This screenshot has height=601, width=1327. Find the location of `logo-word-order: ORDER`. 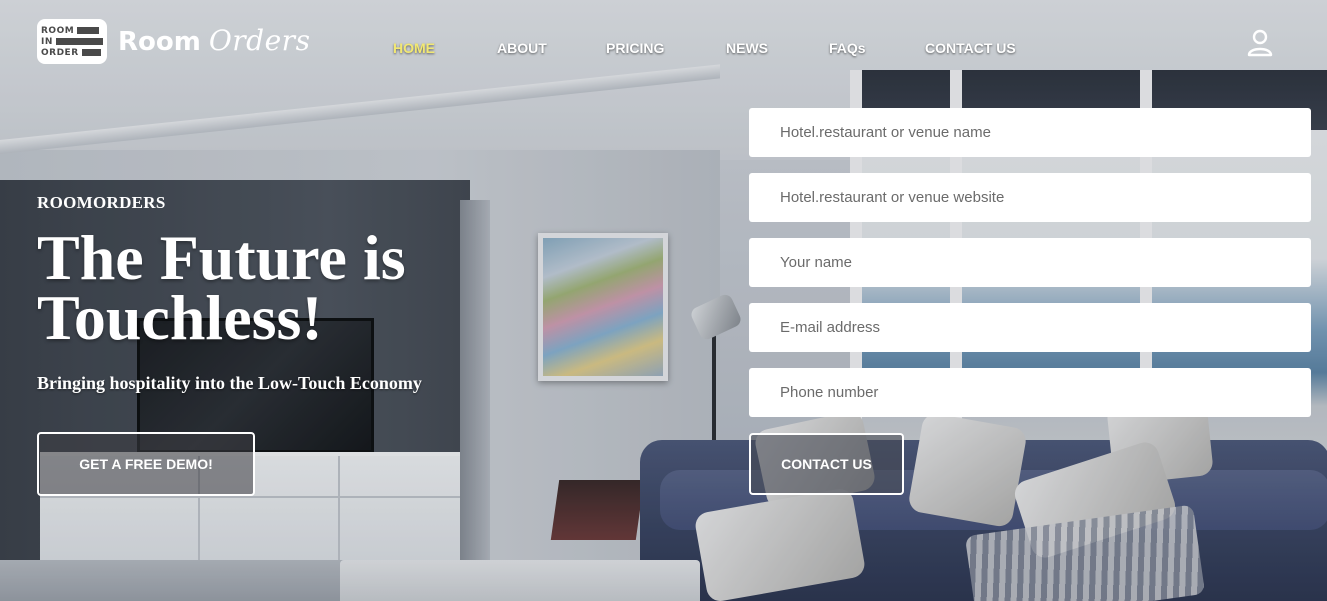

logo-word-order: ORDER is located at coordinates (60, 52).